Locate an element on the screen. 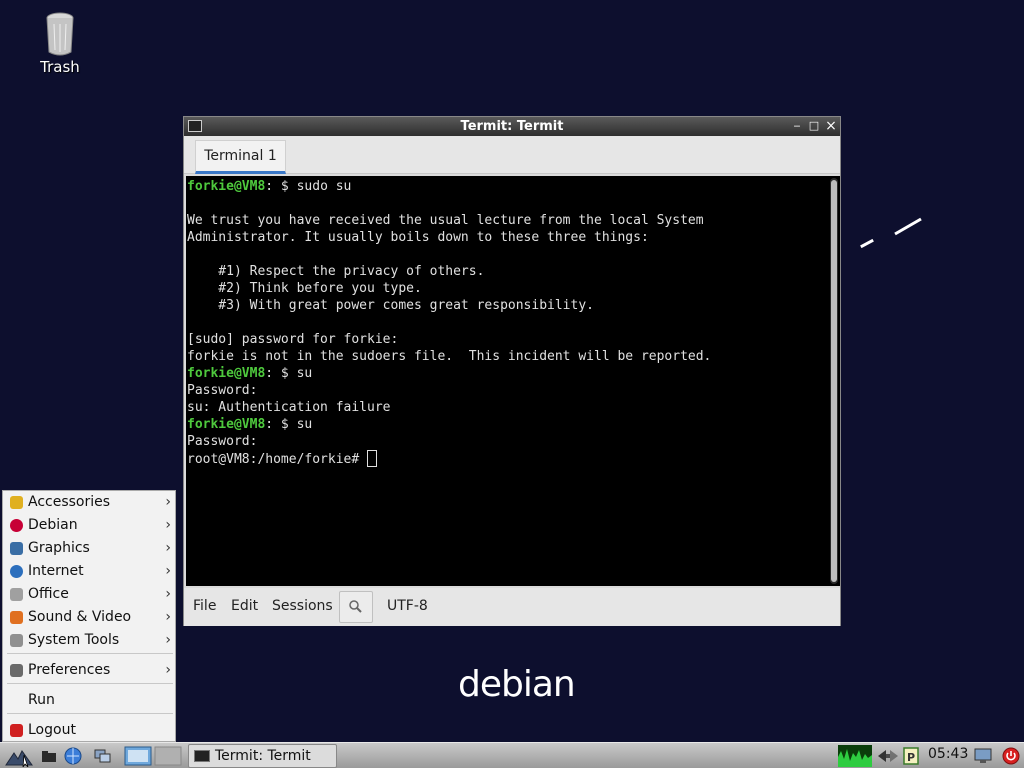 The width and height of the screenshot is (1024, 768). terminal-menubar: File Edit Sessions UTF-8 is located at coordinates (512, 607).